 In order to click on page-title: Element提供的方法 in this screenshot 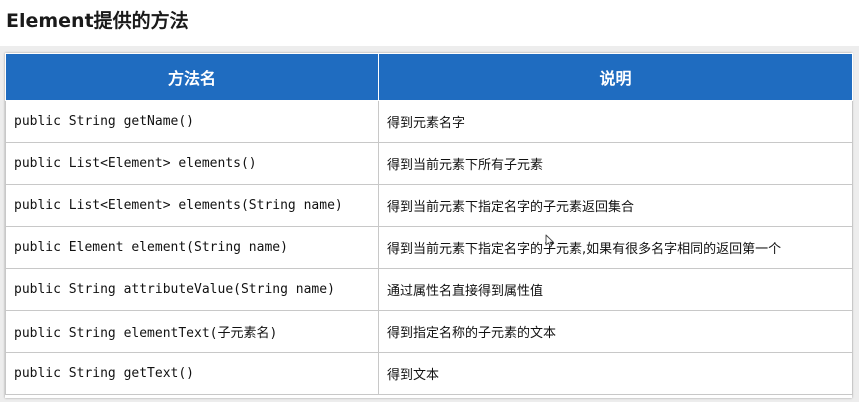, I will do `click(97, 21)`.